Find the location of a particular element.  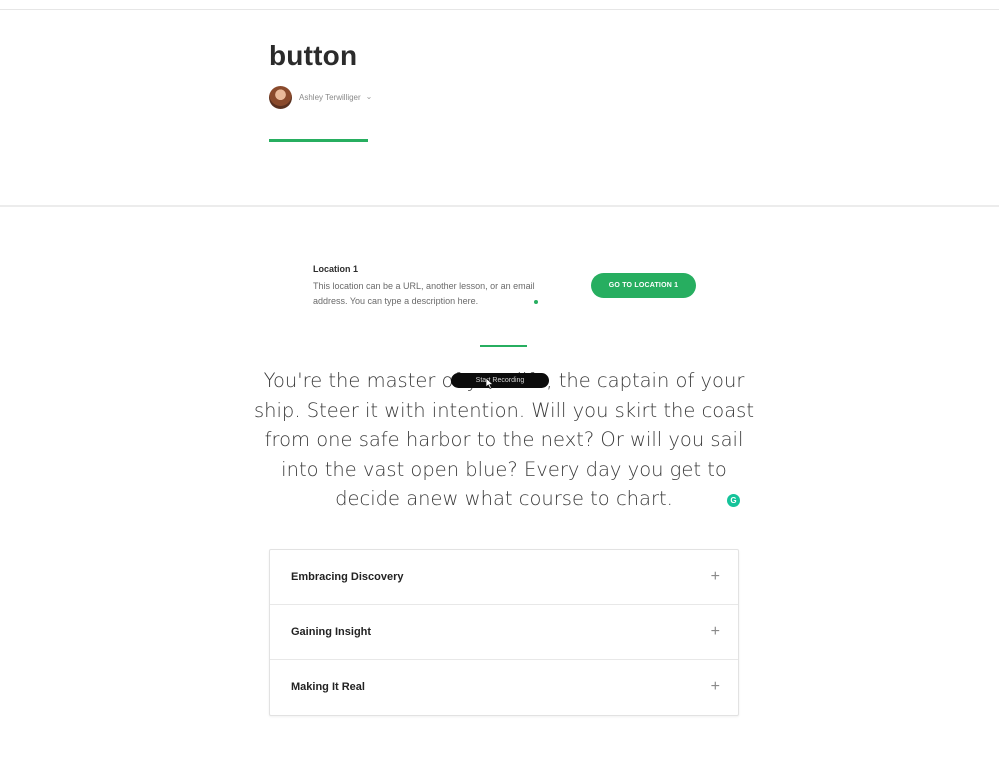

accordion-item-embracing-discovery: Embracing Discovery + is located at coordinates (504, 577).